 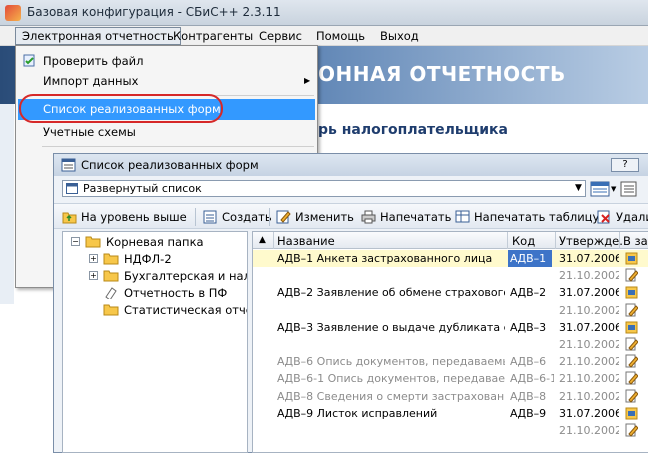 I want to click on menu-item-label: Учетные схемы, so click(x=89, y=132).